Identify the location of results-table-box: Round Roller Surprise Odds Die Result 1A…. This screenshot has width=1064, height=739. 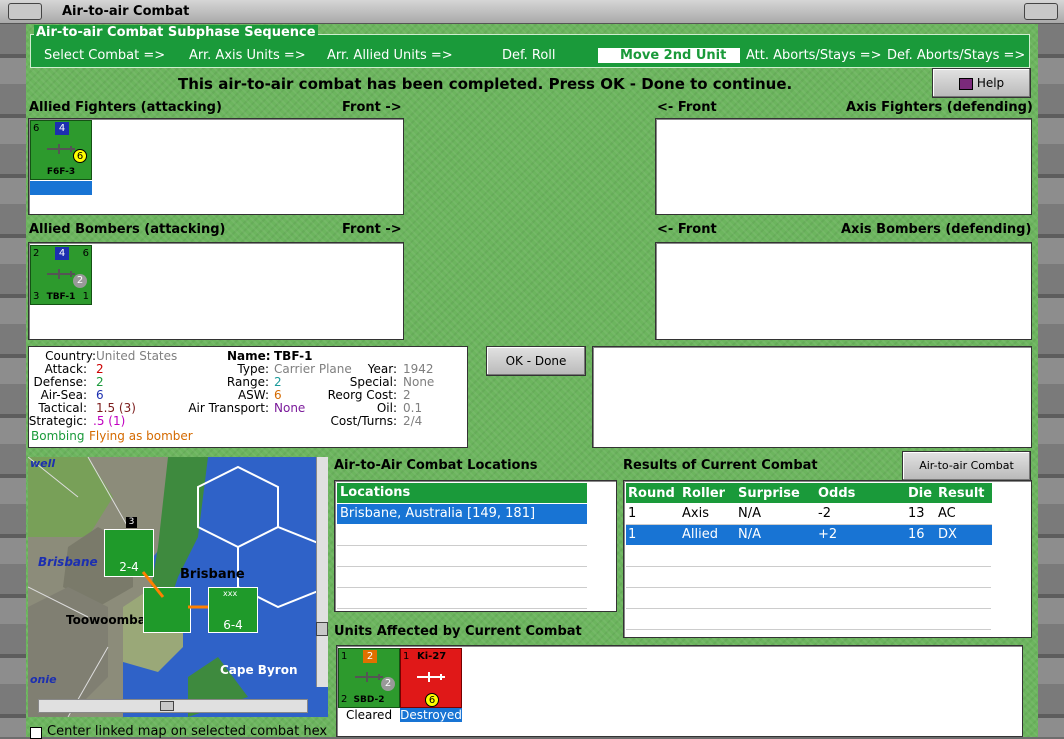
(827, 559).